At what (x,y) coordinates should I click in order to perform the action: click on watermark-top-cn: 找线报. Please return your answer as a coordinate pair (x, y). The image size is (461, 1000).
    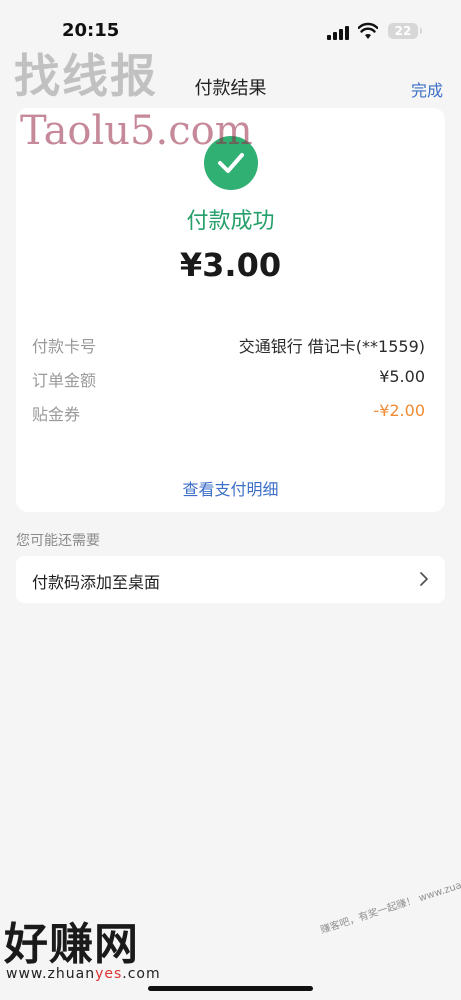
    Looking at the image, I should click on (86, 76).